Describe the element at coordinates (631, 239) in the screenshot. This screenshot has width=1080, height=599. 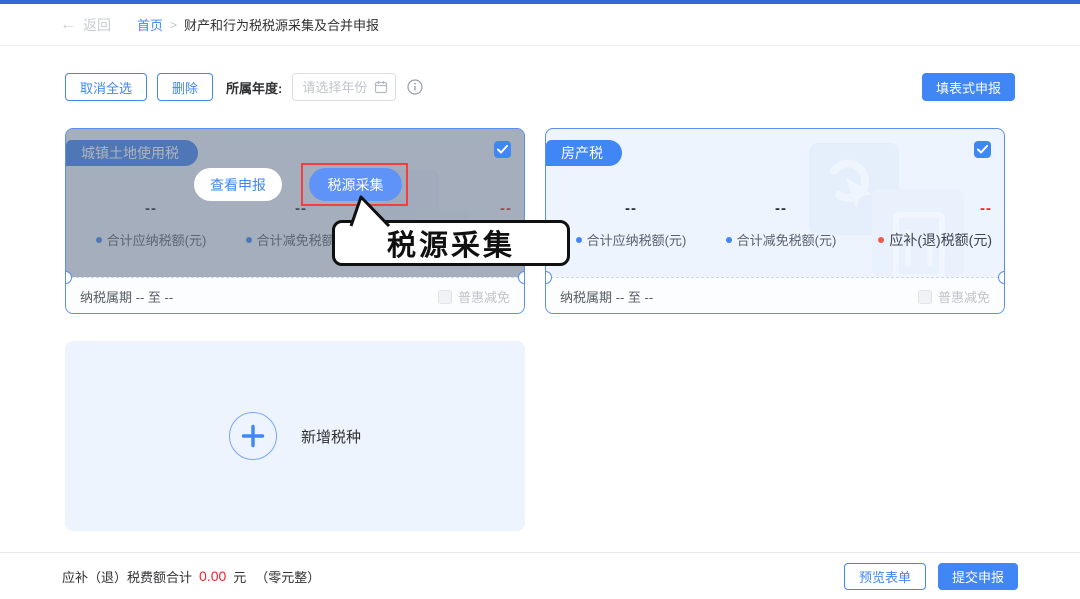
I see `stat-payable-label: 合计应纳税额(元)` at that location.